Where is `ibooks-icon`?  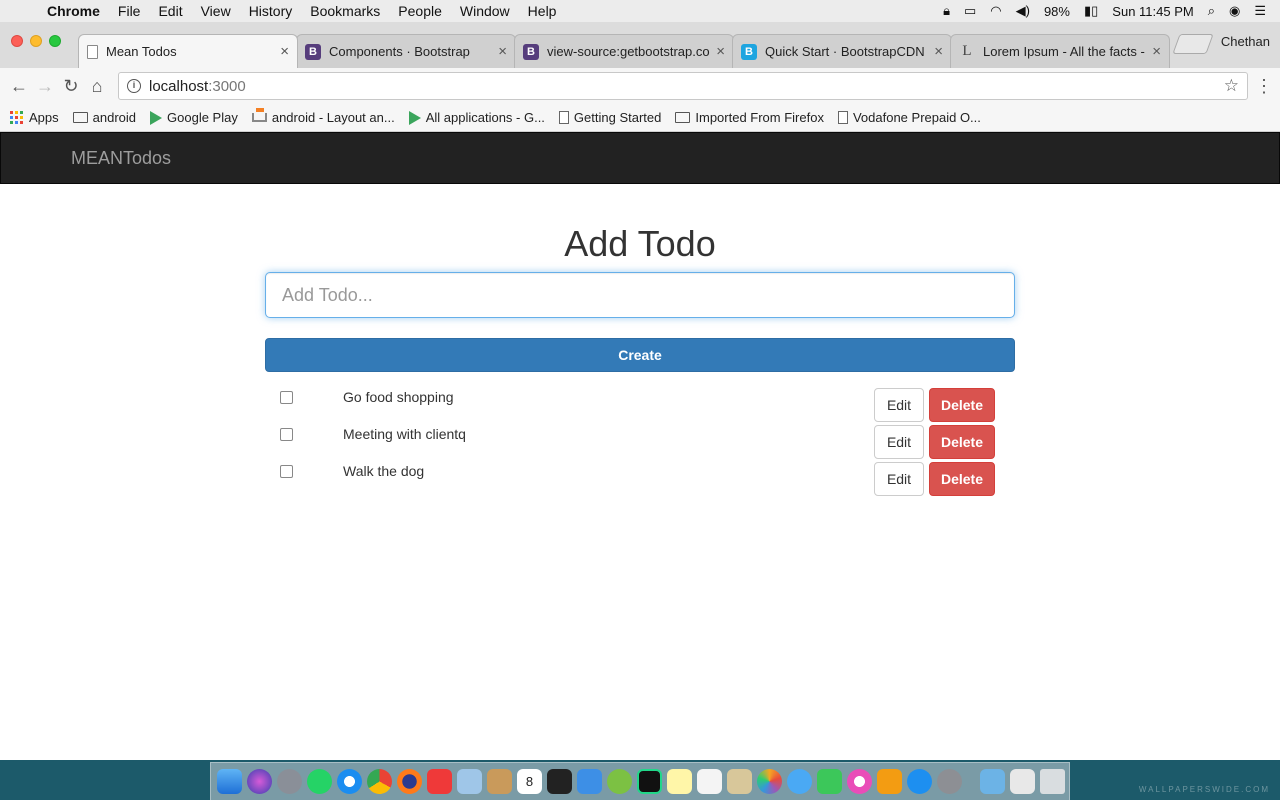 ibooks-icon is located at coordinates (889, 781).